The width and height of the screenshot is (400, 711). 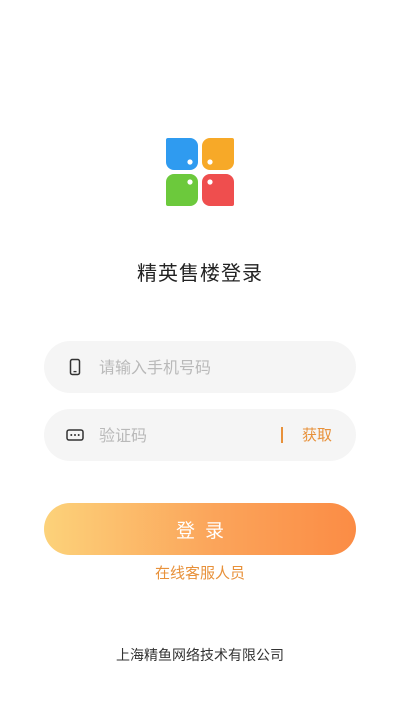 What do you see at coordinates (200, 656) in the screenshot?
I see `company-footer: 上海精鱼网络技术有限公司` at bounding box center [200, 656].